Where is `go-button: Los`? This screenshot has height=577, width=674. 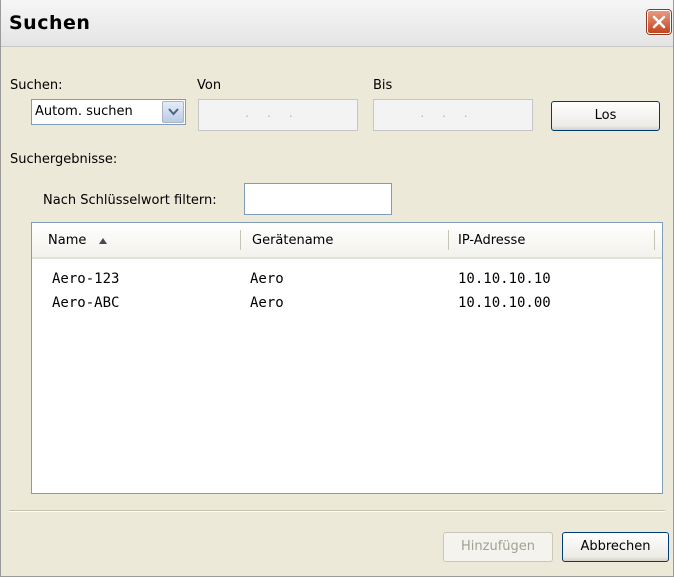
go-button: Los is located at coordinates (605, 116).